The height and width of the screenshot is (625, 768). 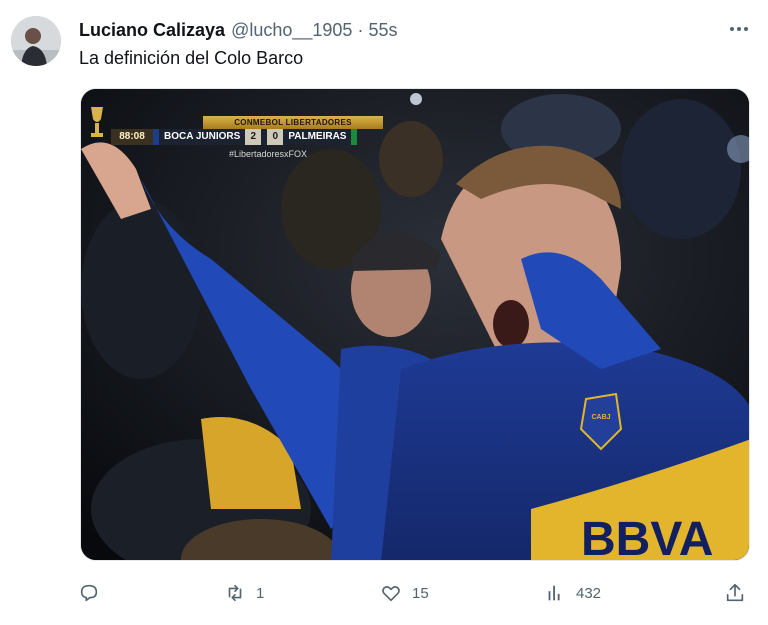 I want to click on tweet-header: Luciano Calizaya @lucho__1905 · 55s, so click(x=413, y=30).